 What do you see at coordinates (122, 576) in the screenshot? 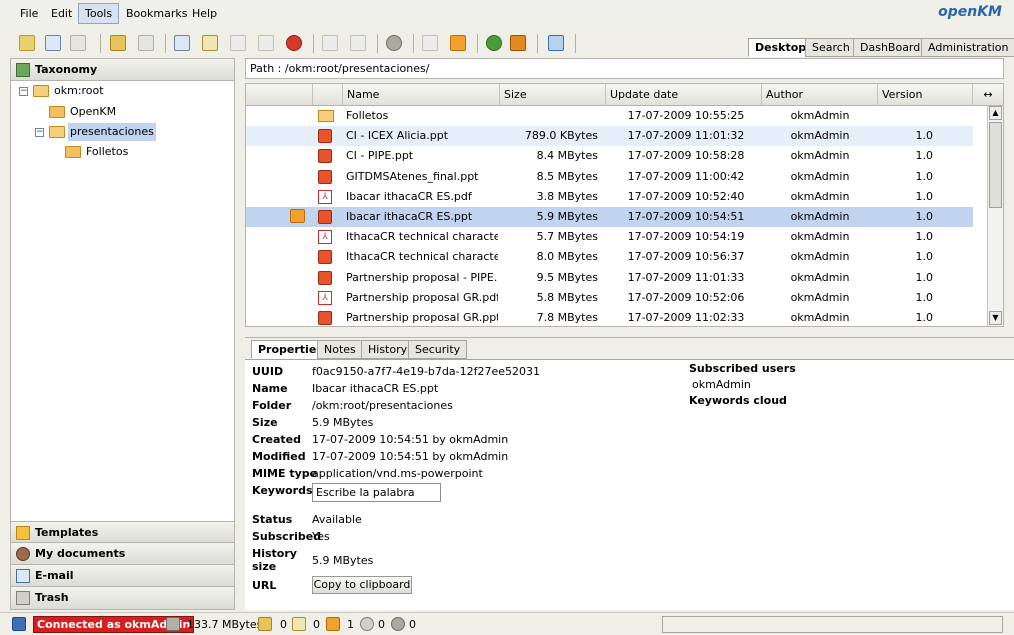
I see `email-header: E-mail` at bounding box center [122, 576].